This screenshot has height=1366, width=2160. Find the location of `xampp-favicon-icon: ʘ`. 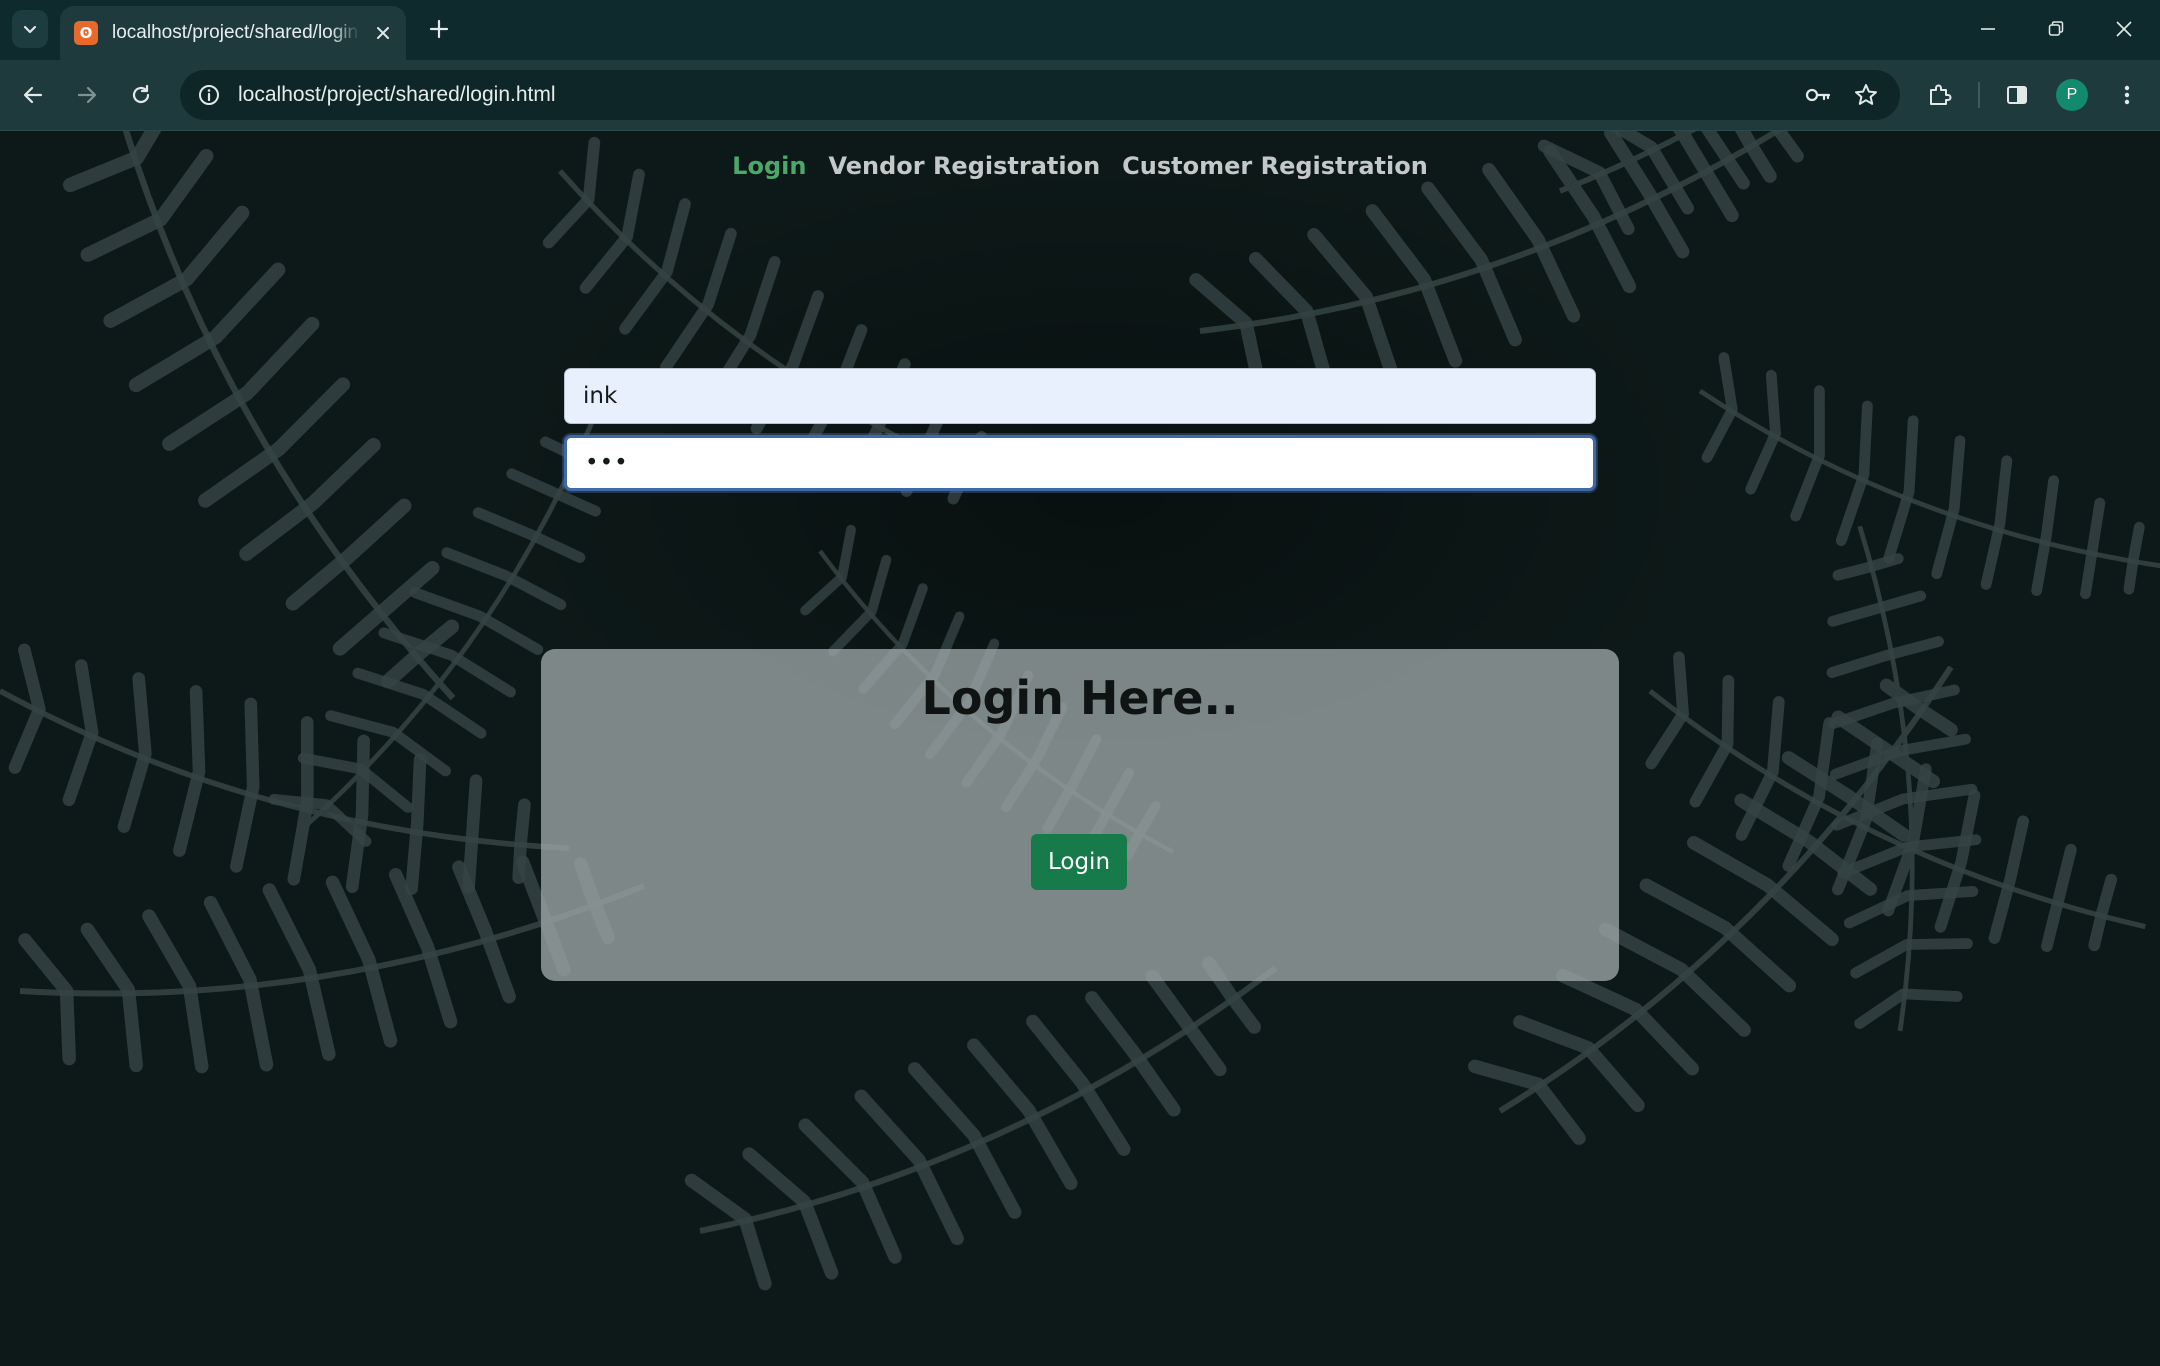

xampp-favicon-icon: ʘ is located at coordinates (86, 33).